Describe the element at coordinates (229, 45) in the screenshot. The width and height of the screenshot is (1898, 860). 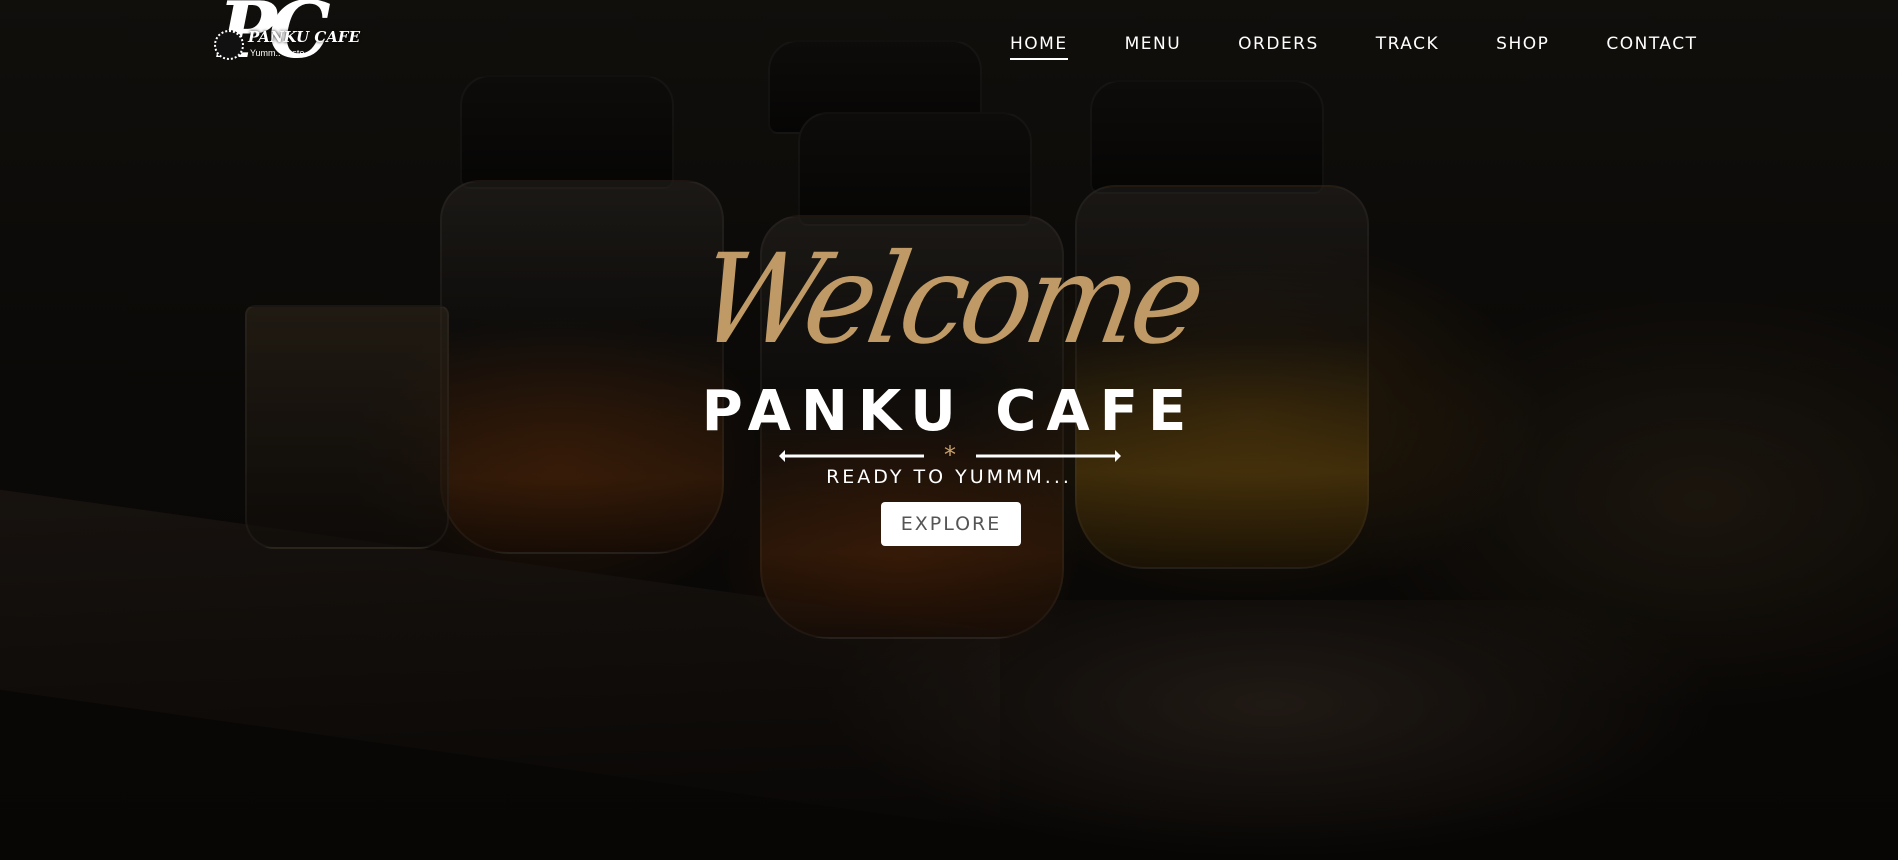
I see `cafe-badge-icon` at that location.